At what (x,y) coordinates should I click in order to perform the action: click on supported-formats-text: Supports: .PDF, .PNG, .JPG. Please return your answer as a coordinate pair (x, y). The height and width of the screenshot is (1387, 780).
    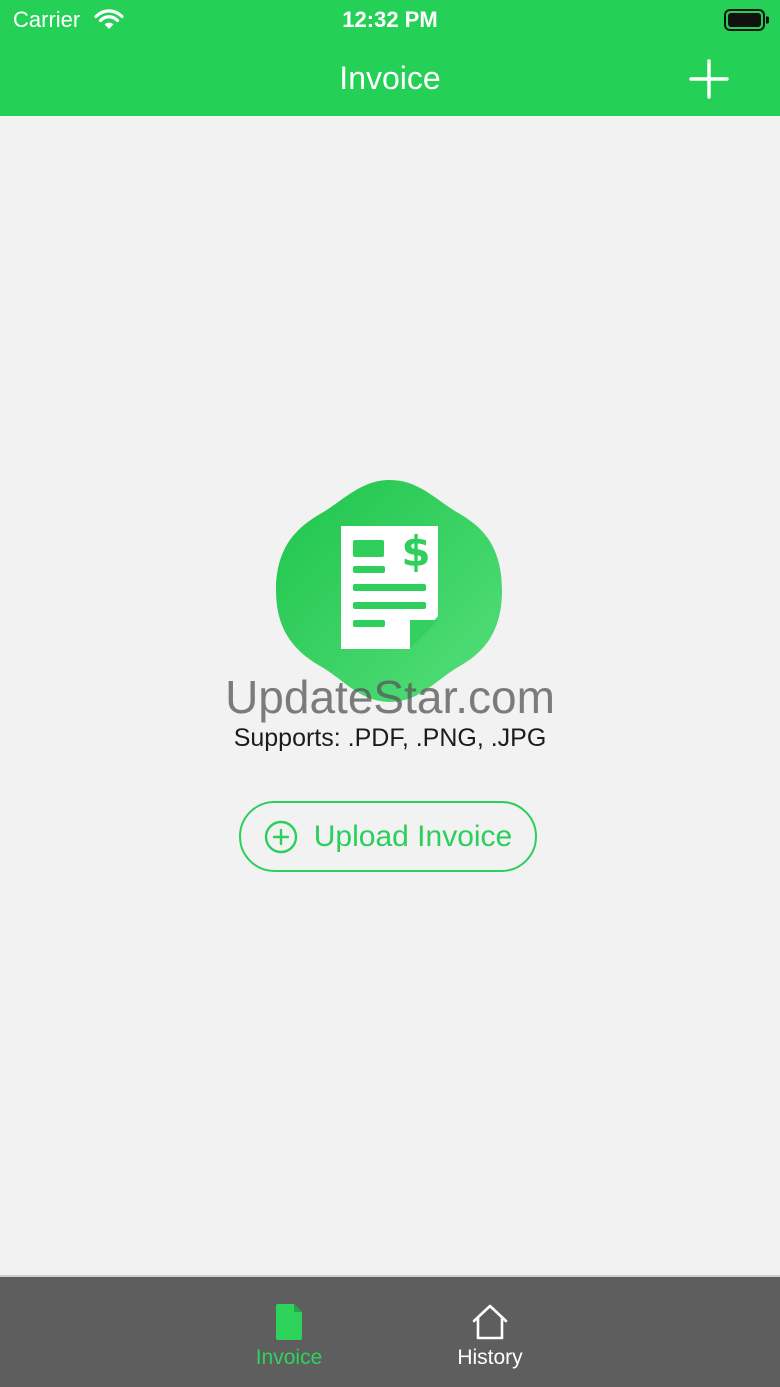
    Looking at the image, I should click on (390, 738).